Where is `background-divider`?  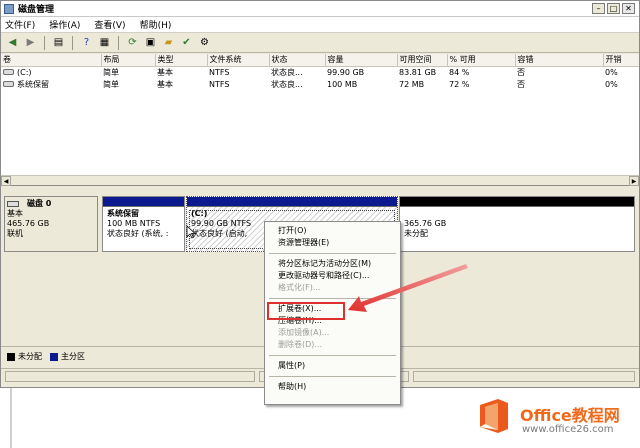
background-divider is located at coordinates (11, 418).